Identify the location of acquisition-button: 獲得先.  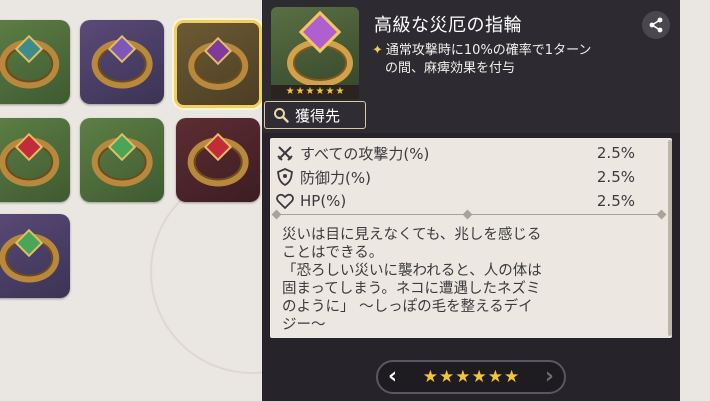
(315, 115).